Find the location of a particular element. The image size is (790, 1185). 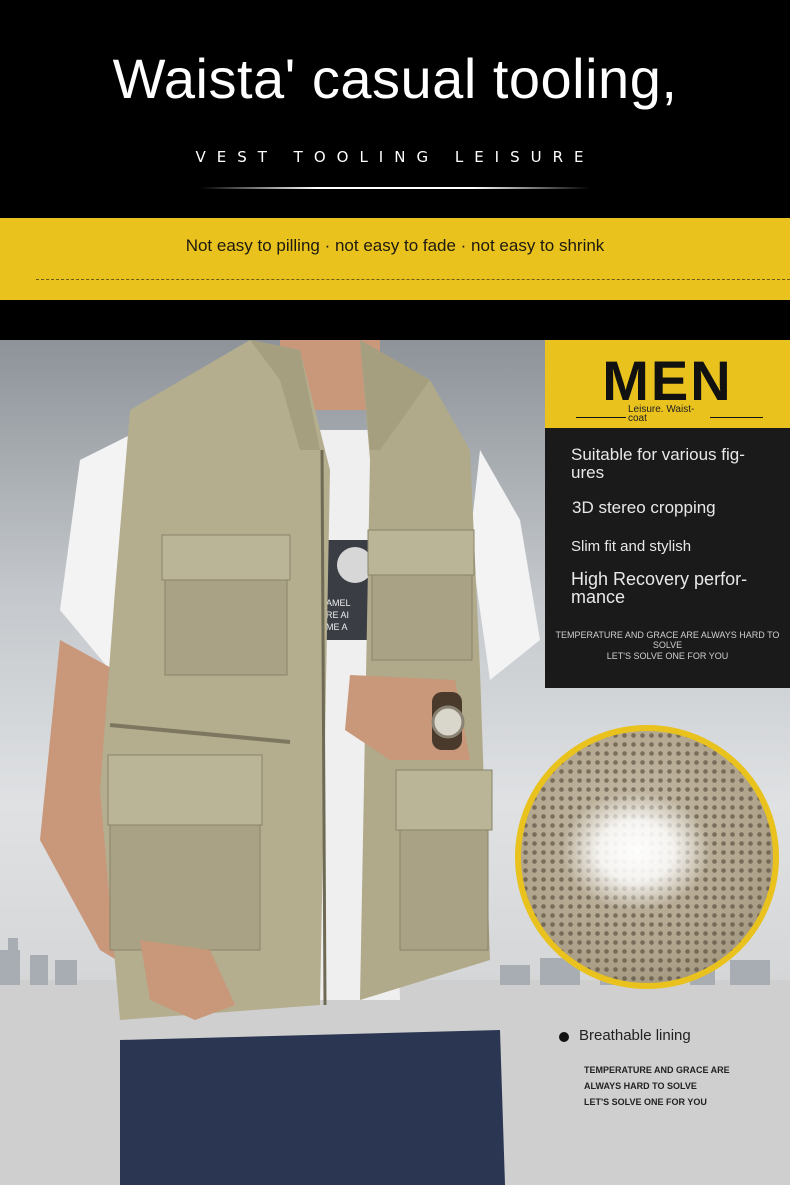

men-title-line-right is located at coordinates (736, 417).